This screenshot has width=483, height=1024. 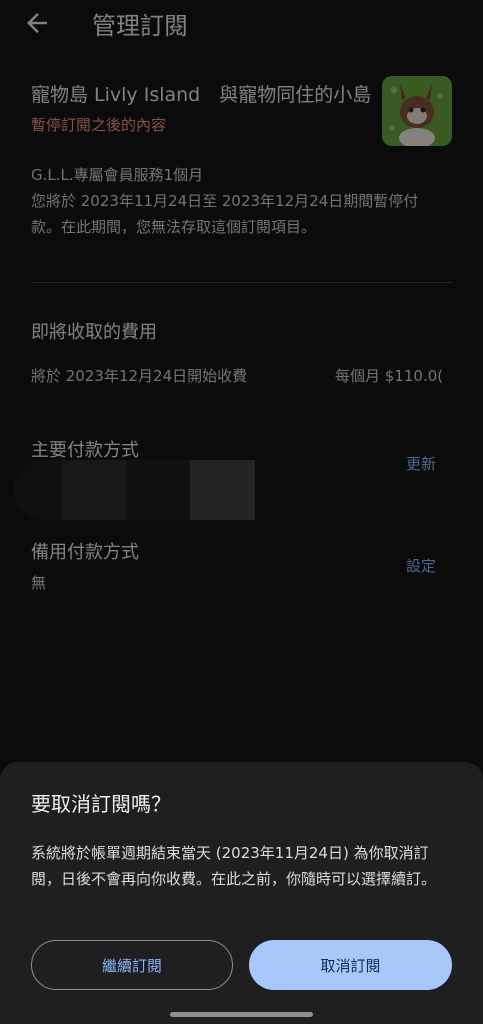 What do you see at coordinates (37, 23) in the screenshot?
I see `back-arrow-icon` at bounding box center [37, 23].